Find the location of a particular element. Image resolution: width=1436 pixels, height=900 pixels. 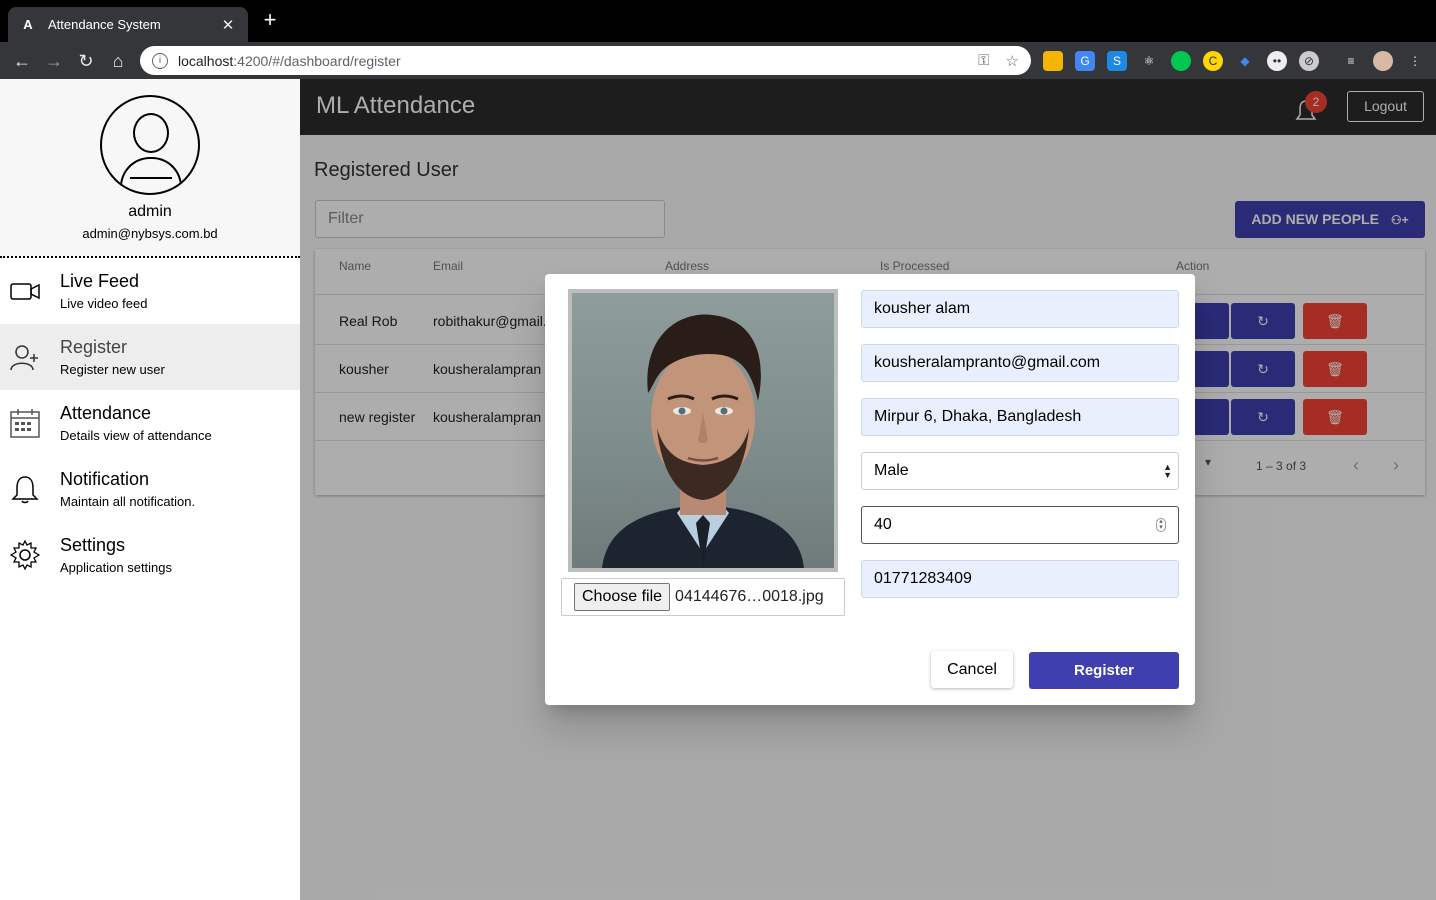

avatar-icon is located at coordinates (150, 145).